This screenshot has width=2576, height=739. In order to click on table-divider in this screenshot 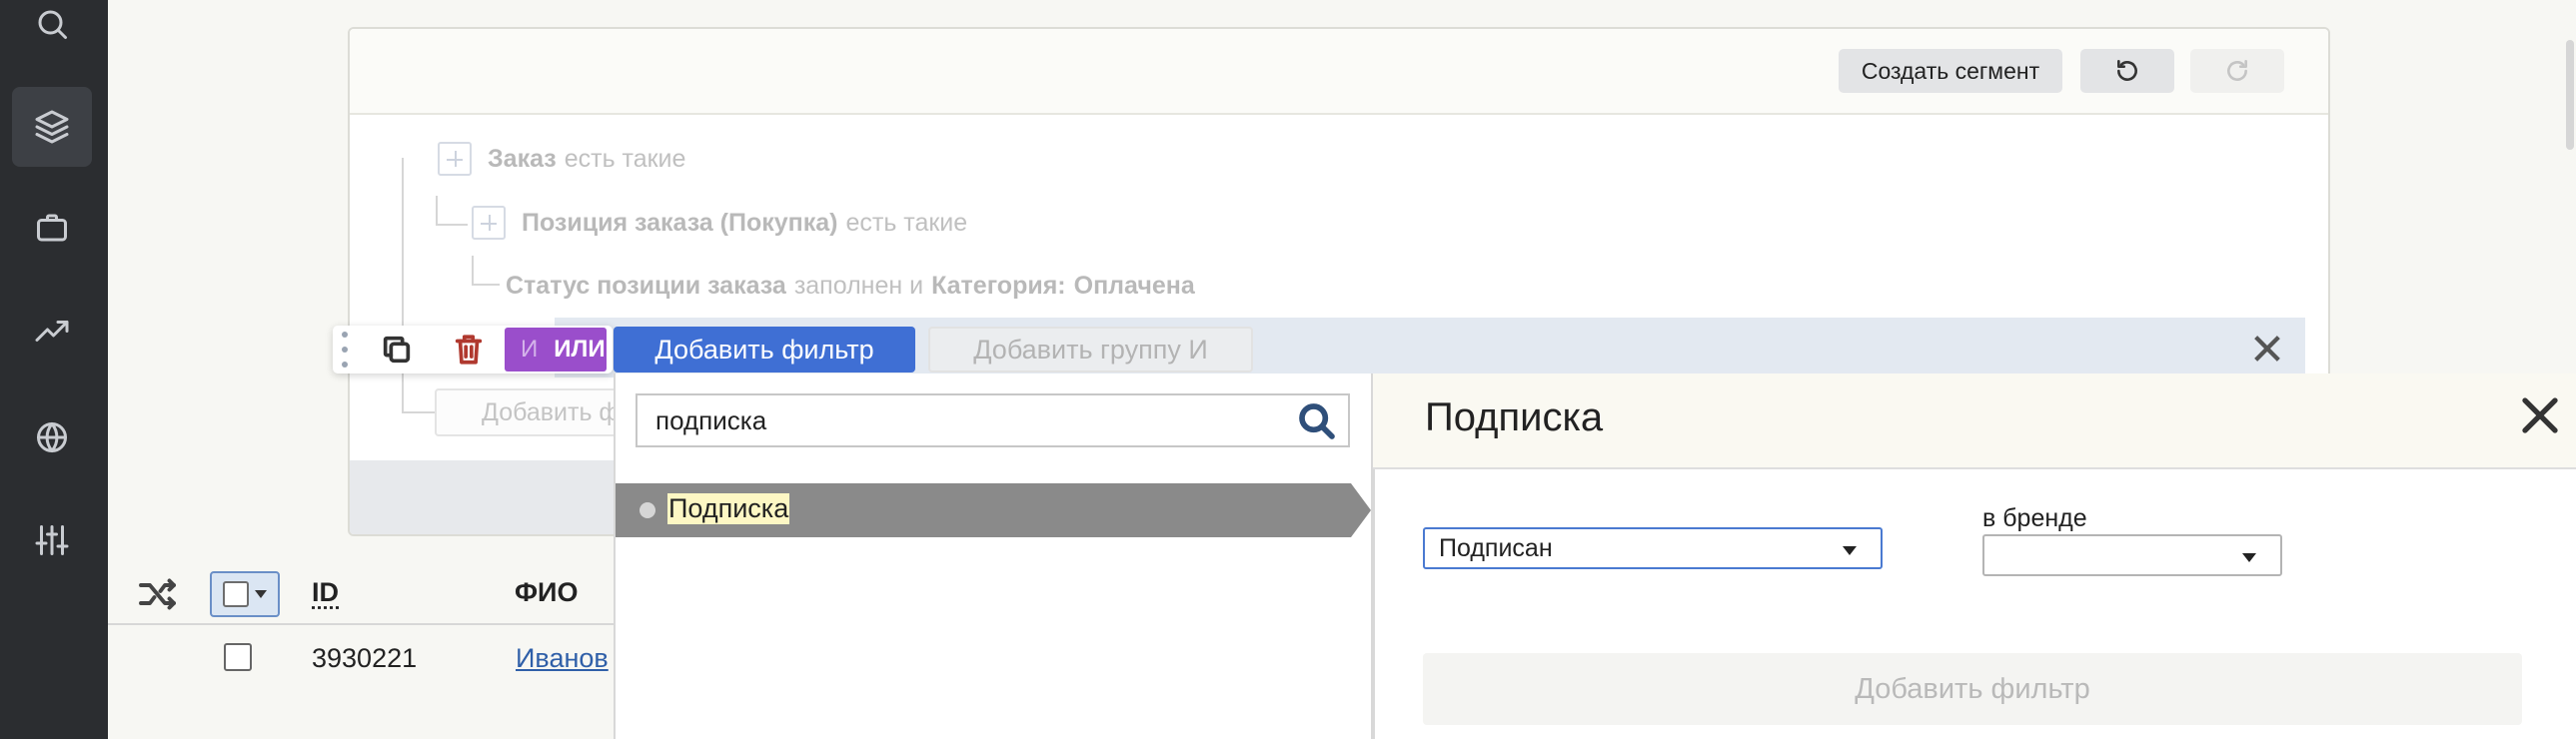, I will do `click(363, 624)`.